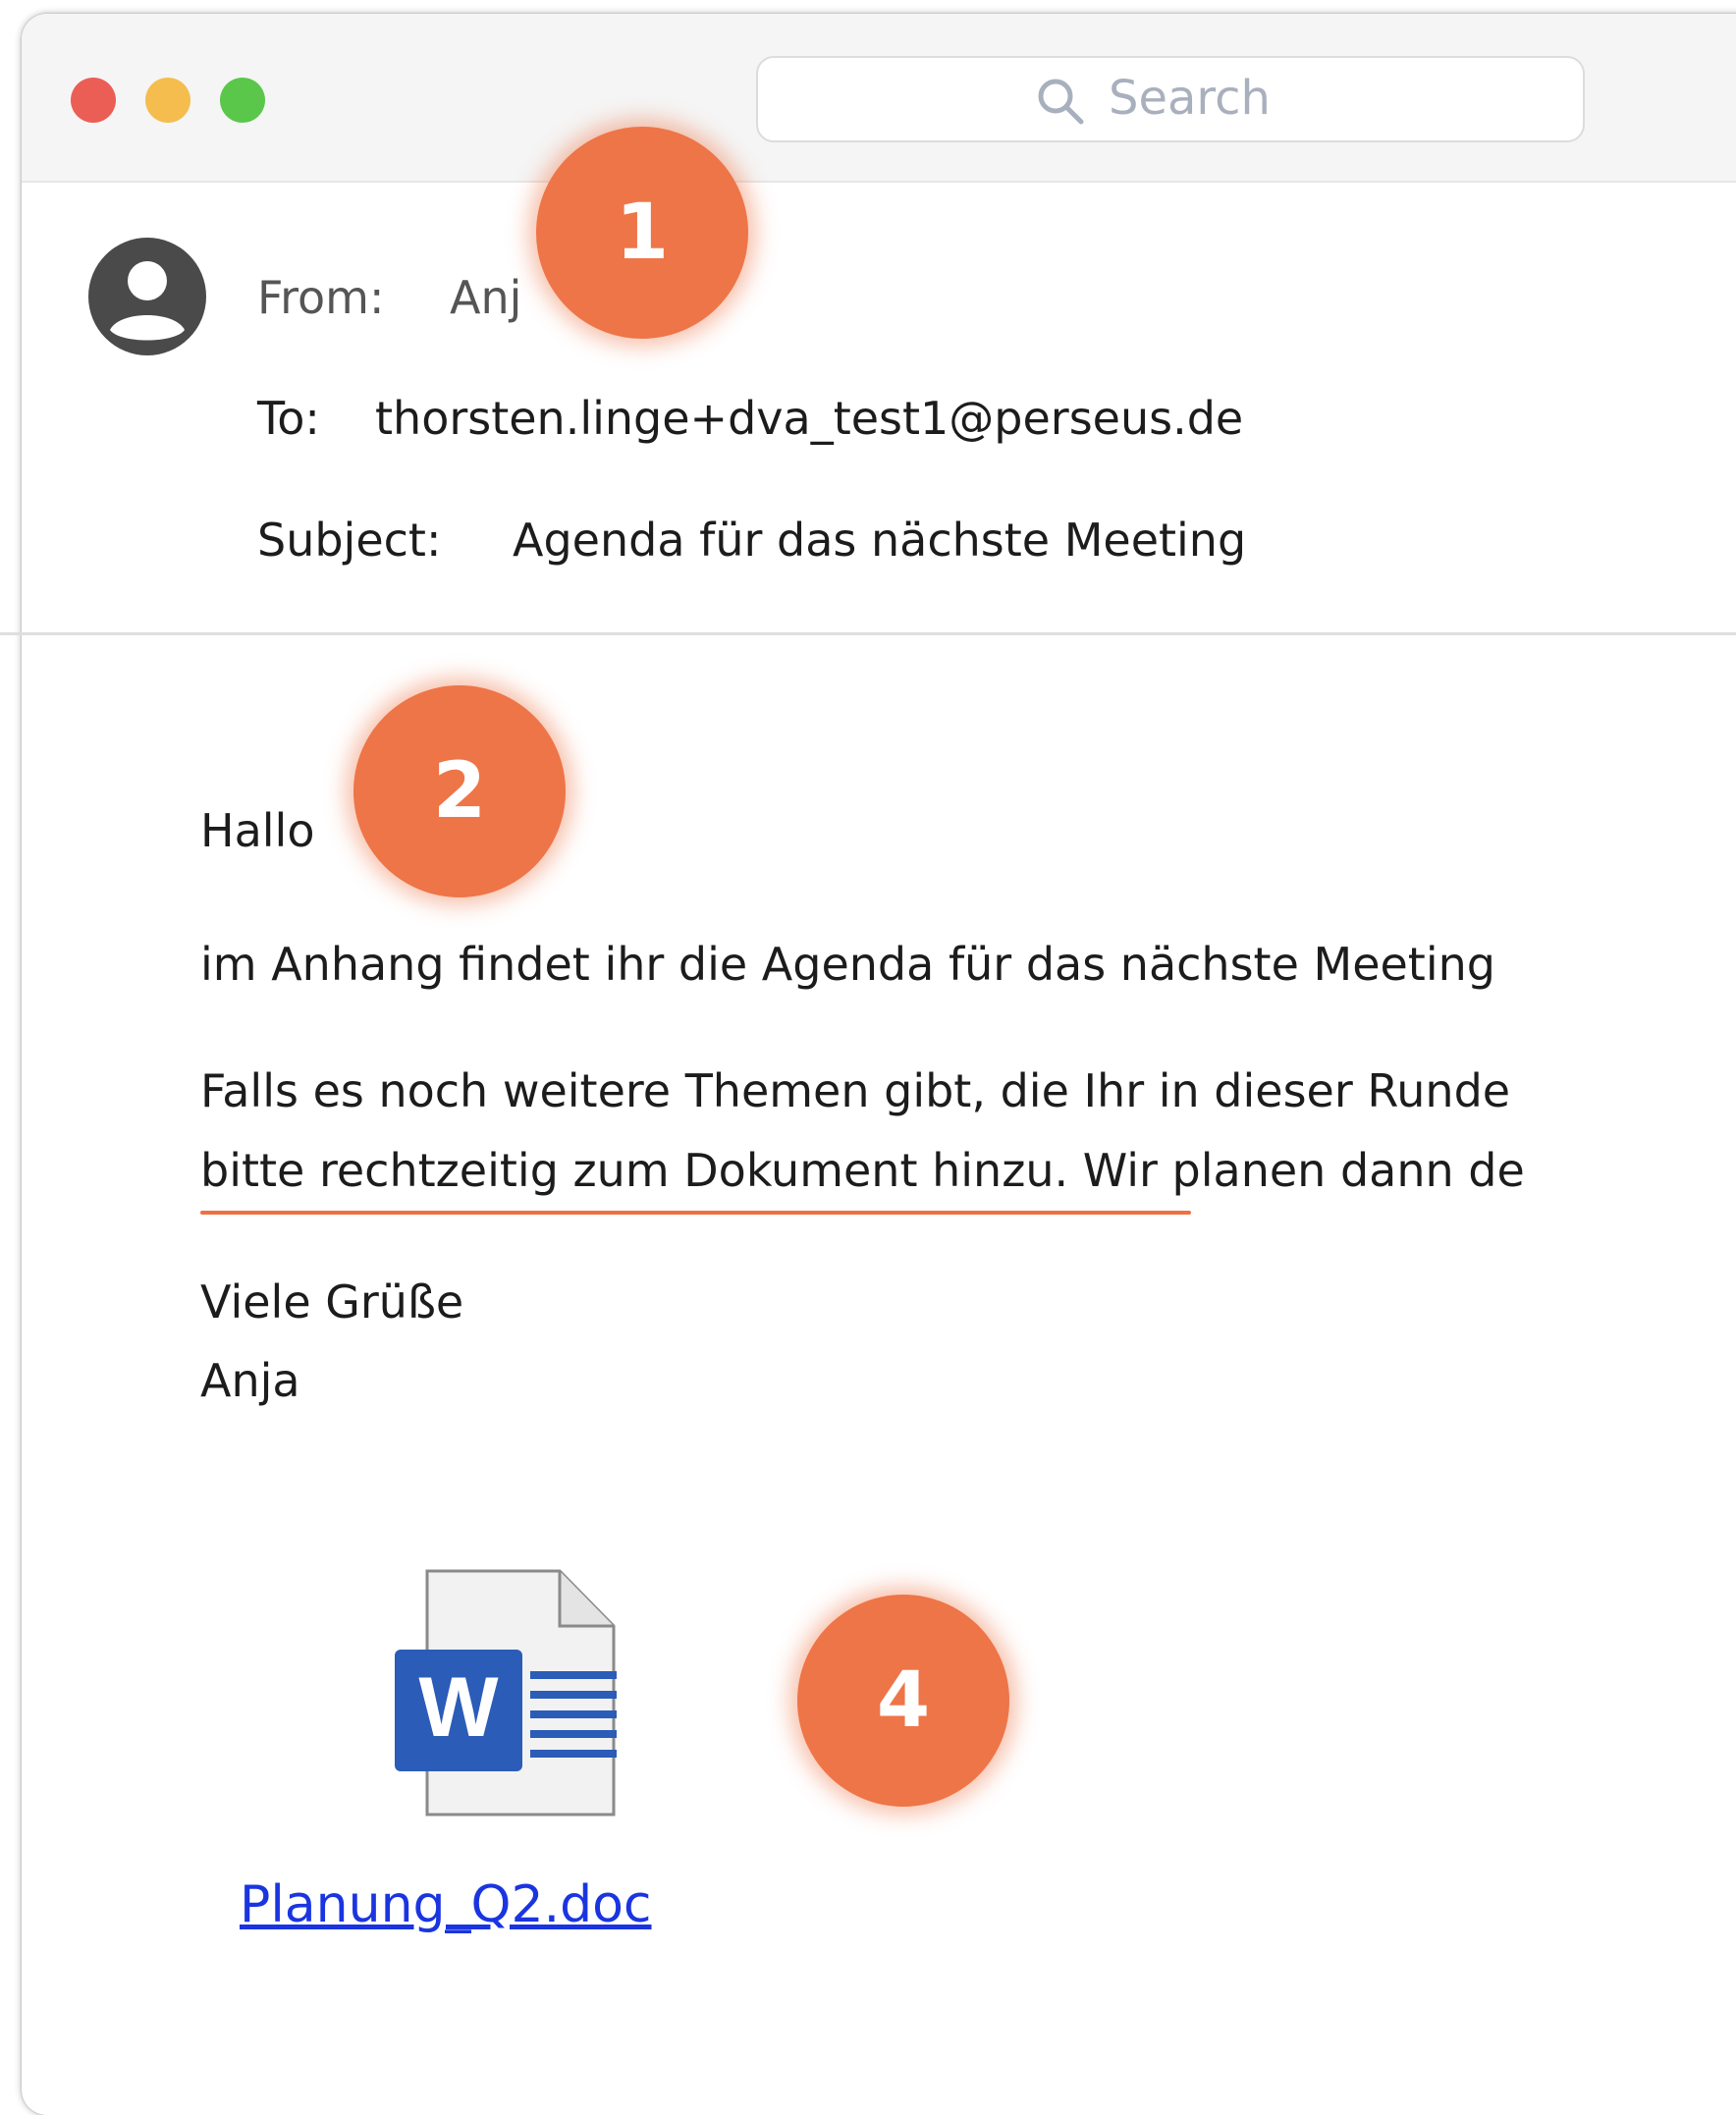 The image size is (1736, 2115). What do you see at coordinates (459, 791) in the screenshot?
I see `step-marker-2: 2` at bounding box center [459, 791].